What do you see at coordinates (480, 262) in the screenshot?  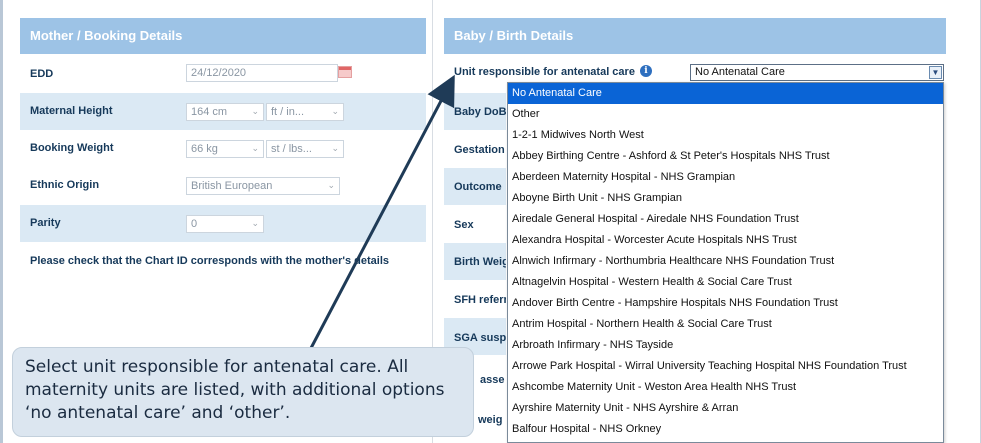 I see `birth-weight-label: Birth Weig` at bounding box center [480, 262].